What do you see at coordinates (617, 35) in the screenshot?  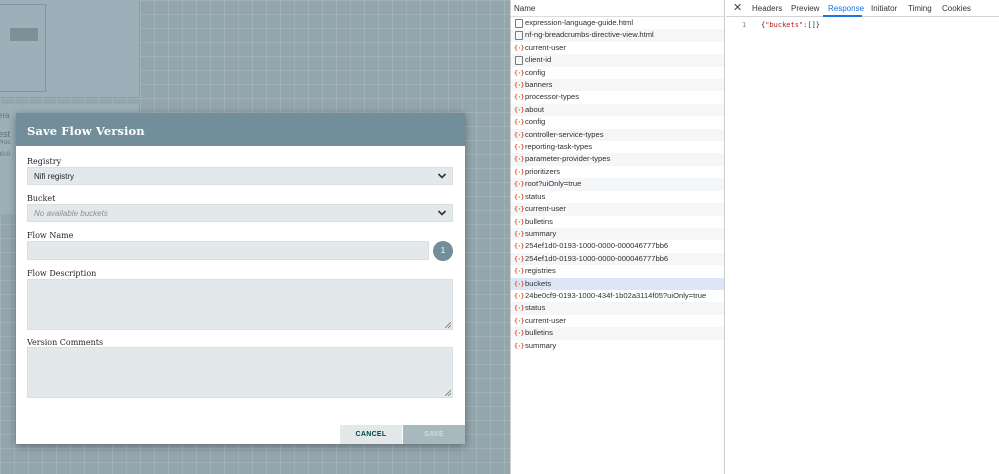 I see `network-request-row: nf-ng-breadcrumbs-directive-view.html` at bounding box center [617, 35].